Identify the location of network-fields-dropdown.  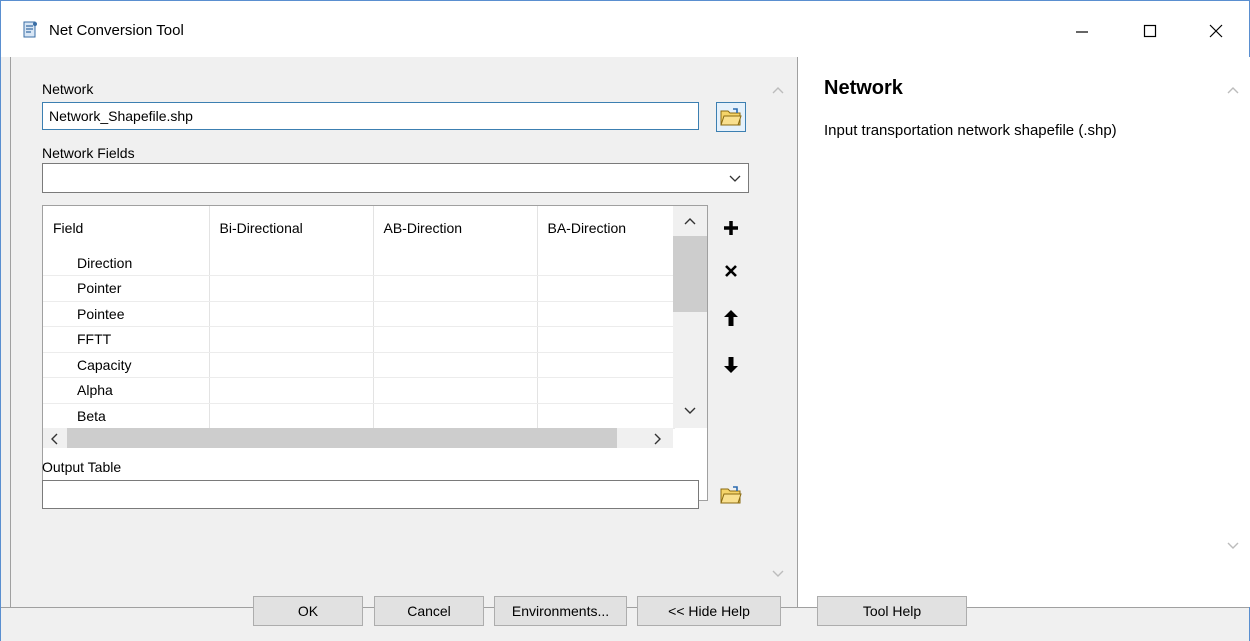
(395, 178).